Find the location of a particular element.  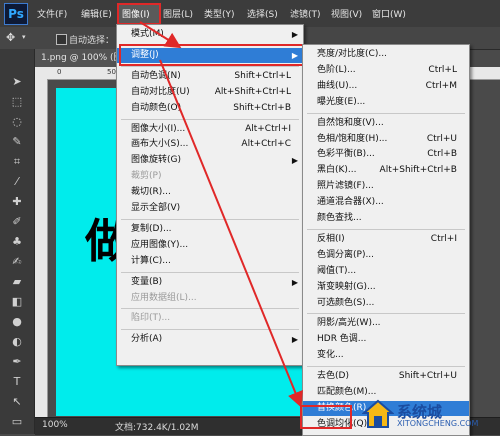

watermark: 系统城 XITONGCHENG.COM is located at coordinates (428, 414).